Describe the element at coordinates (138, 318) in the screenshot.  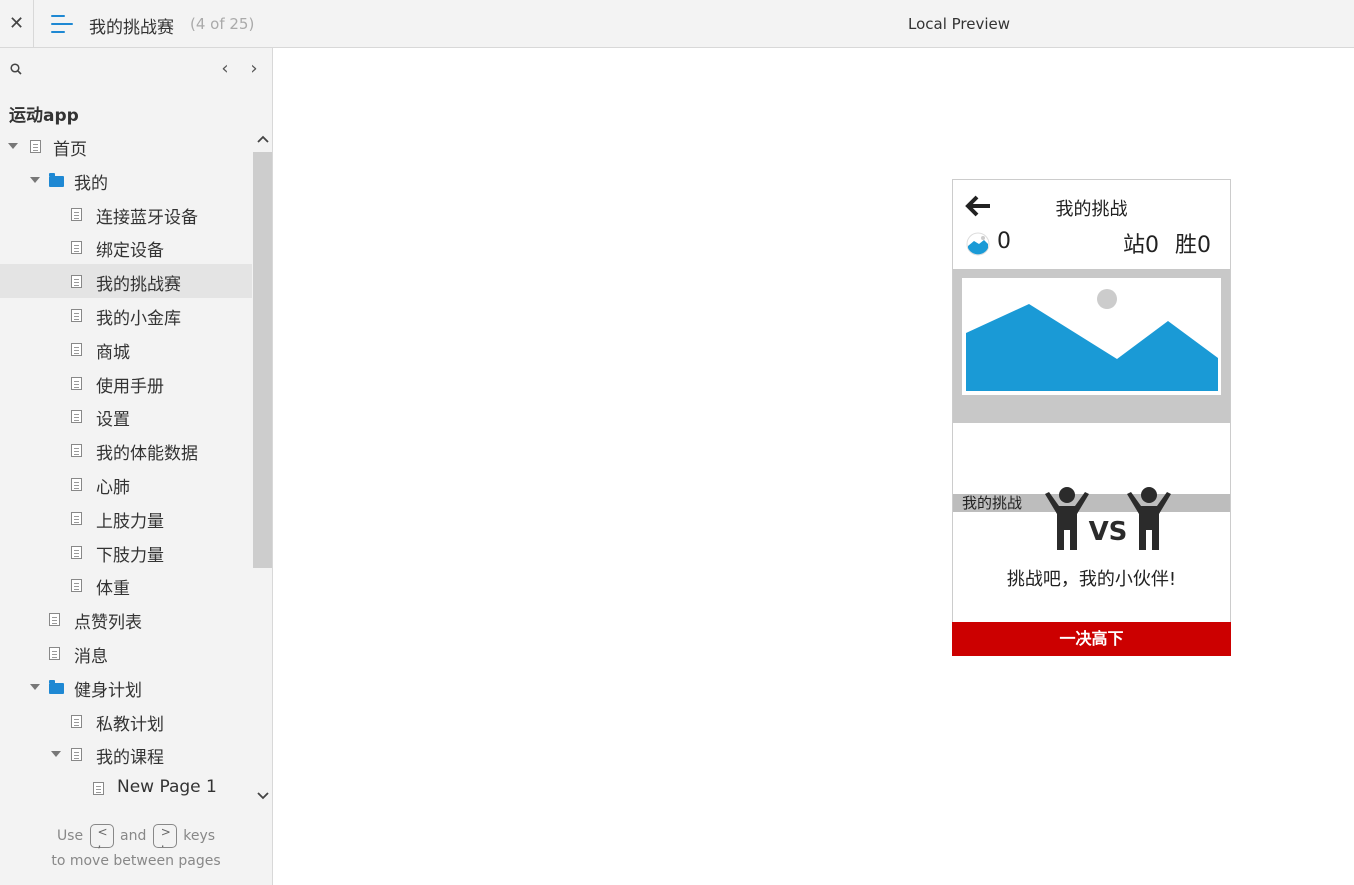
I see `tree-item-label: 我的小金库` at that location.